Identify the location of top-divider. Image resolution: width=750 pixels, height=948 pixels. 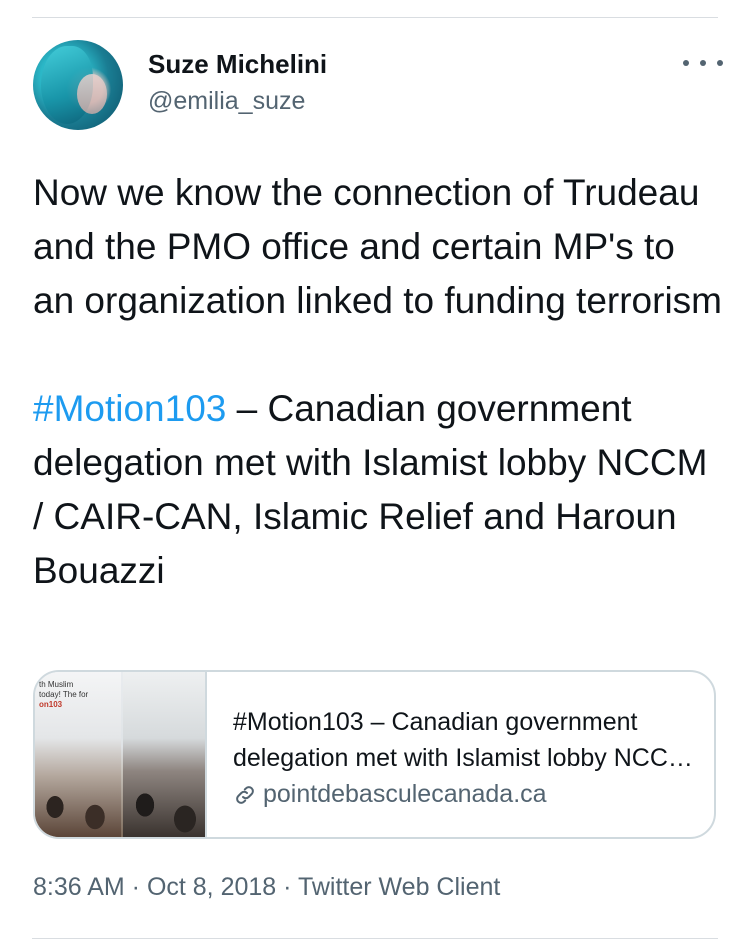
(375, 17).